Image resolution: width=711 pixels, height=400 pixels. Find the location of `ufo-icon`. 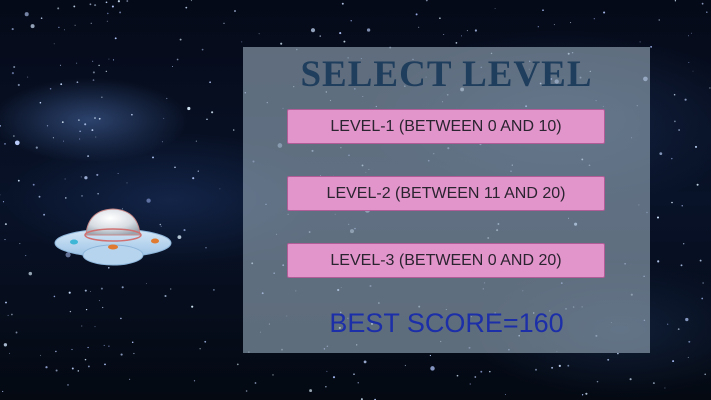

ufo-icon is located at coordinates (113, 238).